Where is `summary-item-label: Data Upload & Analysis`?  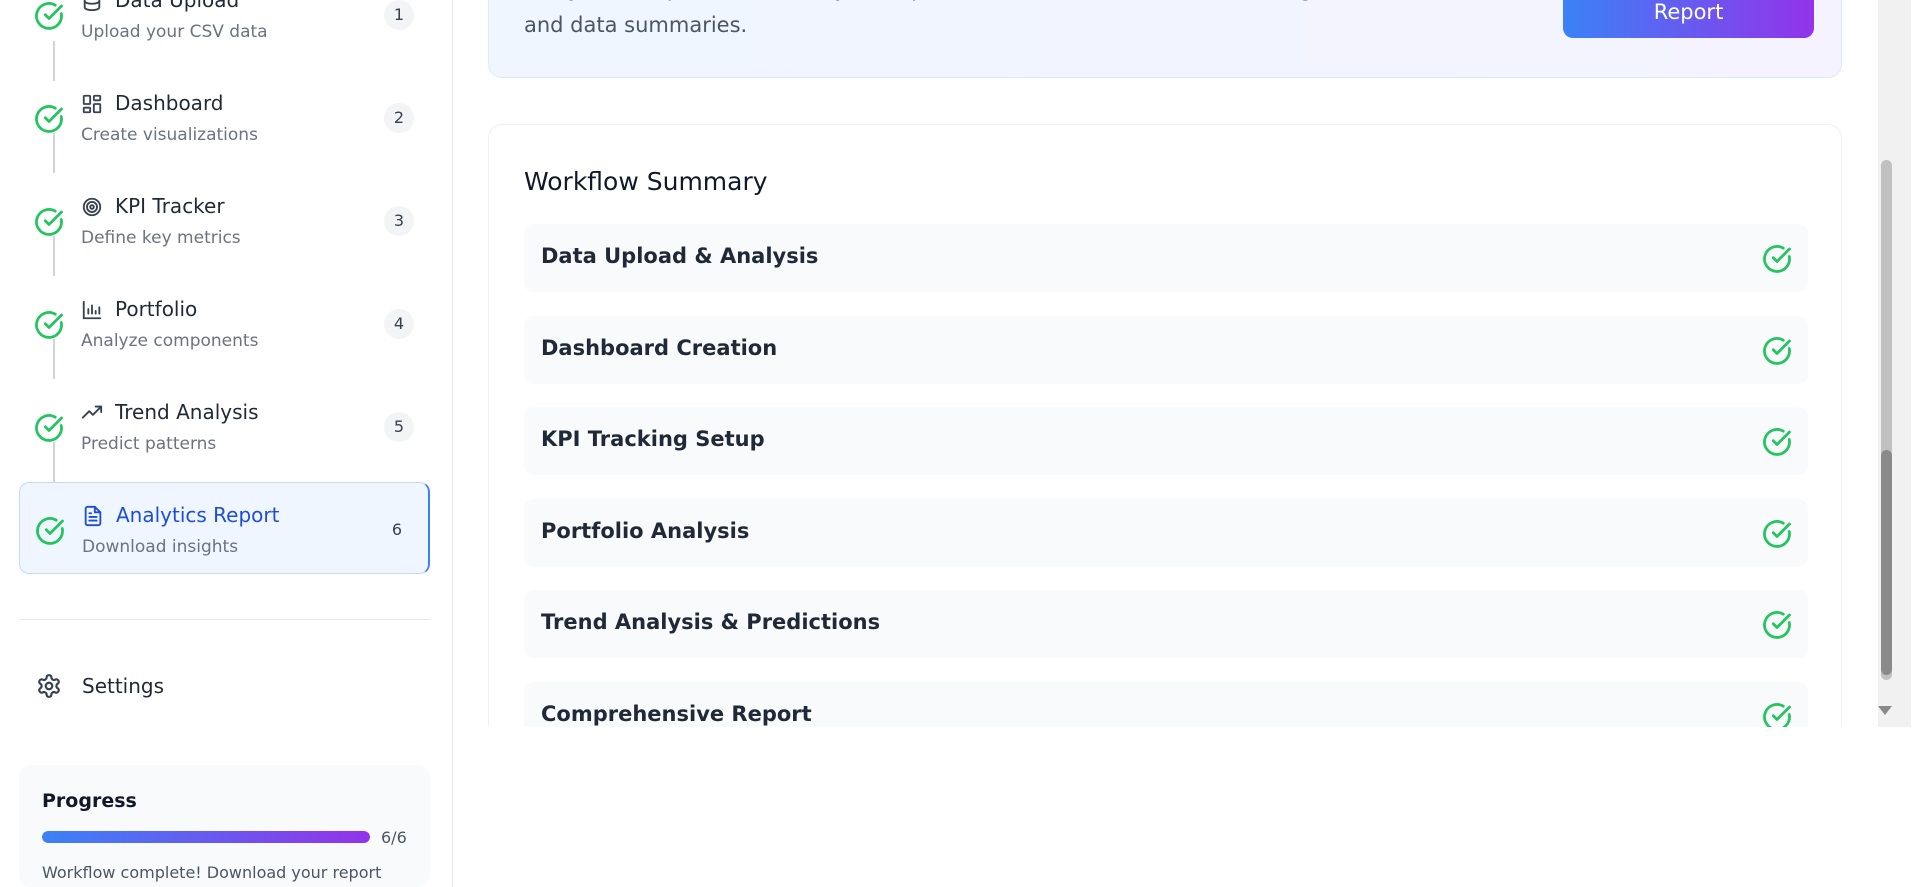
summary-item-label: Data Upload & Analysis is located at coordinates (680, 256).